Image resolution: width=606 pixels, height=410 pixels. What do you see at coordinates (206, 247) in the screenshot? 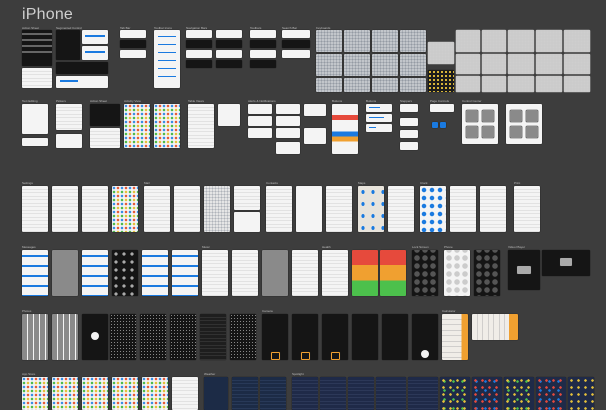
I see `label-music: Music` at bounding box center [206, 247].